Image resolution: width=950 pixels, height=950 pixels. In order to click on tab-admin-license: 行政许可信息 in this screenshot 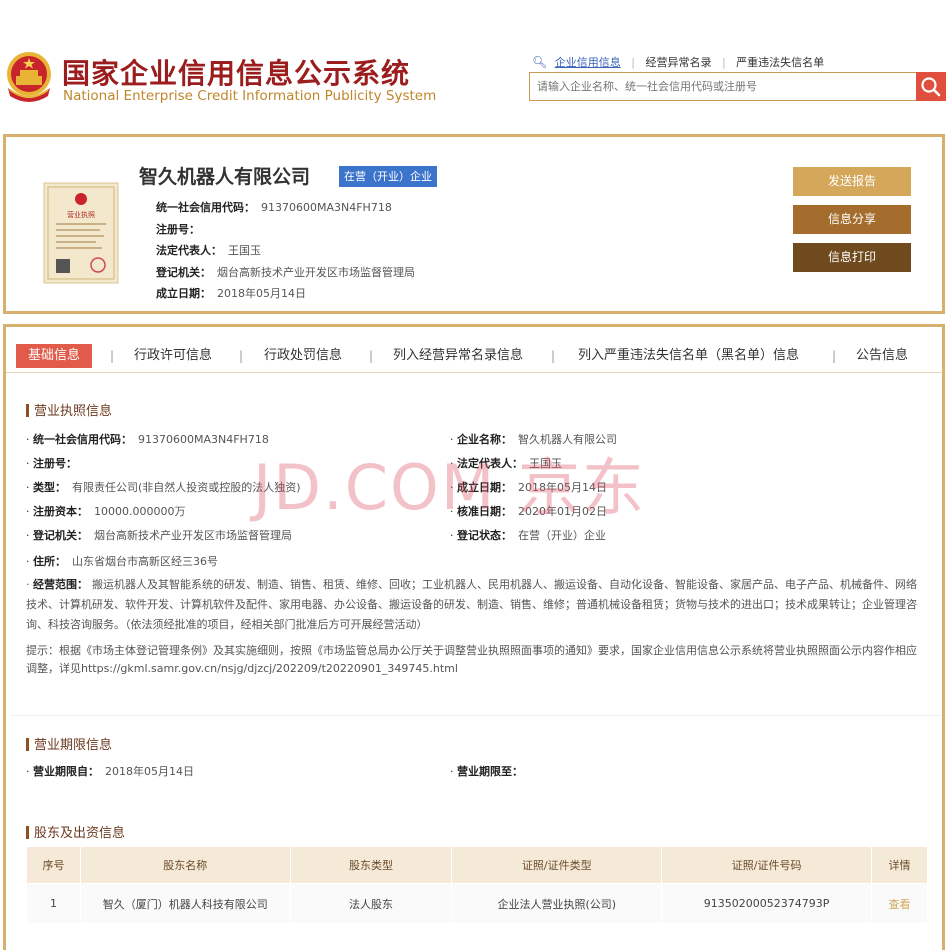, I will do `click(173, 356)`.